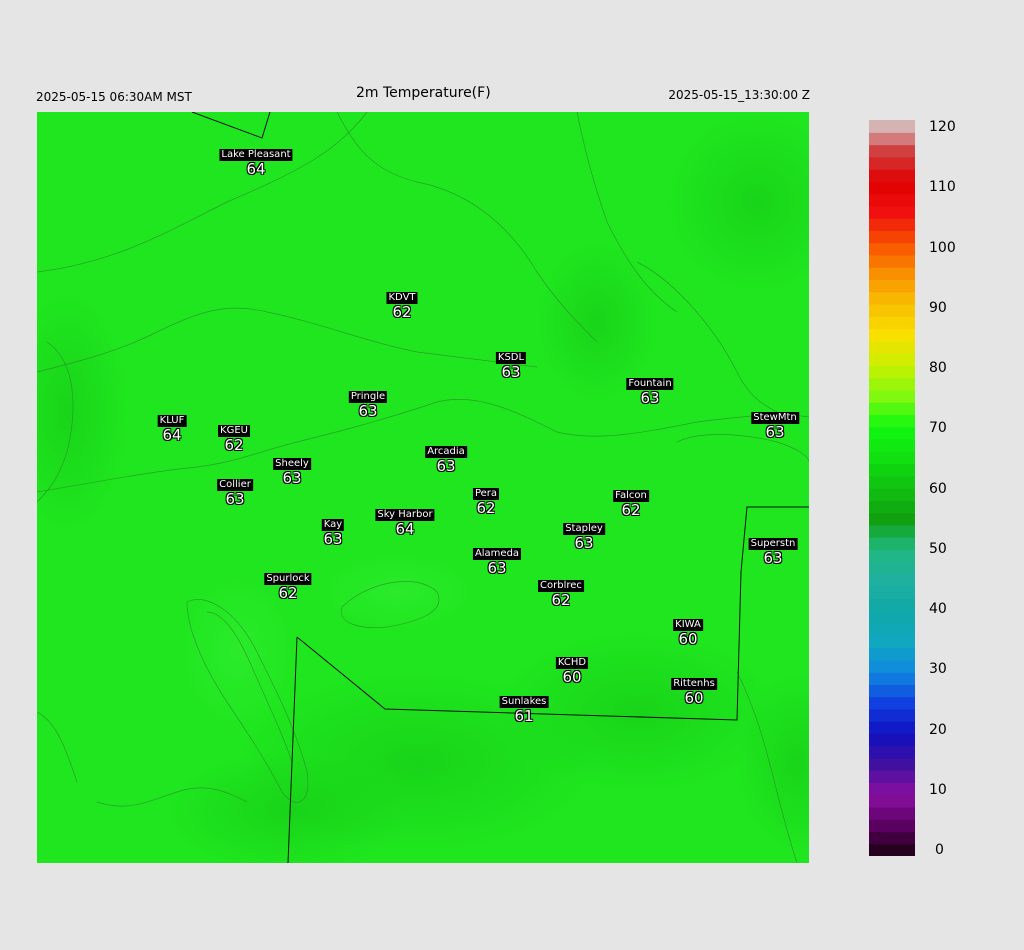 This screenshot has width=1024, height=950. I want to click on local-time-label: 2025-05-15 06:30AM MST, so click(114, 97).